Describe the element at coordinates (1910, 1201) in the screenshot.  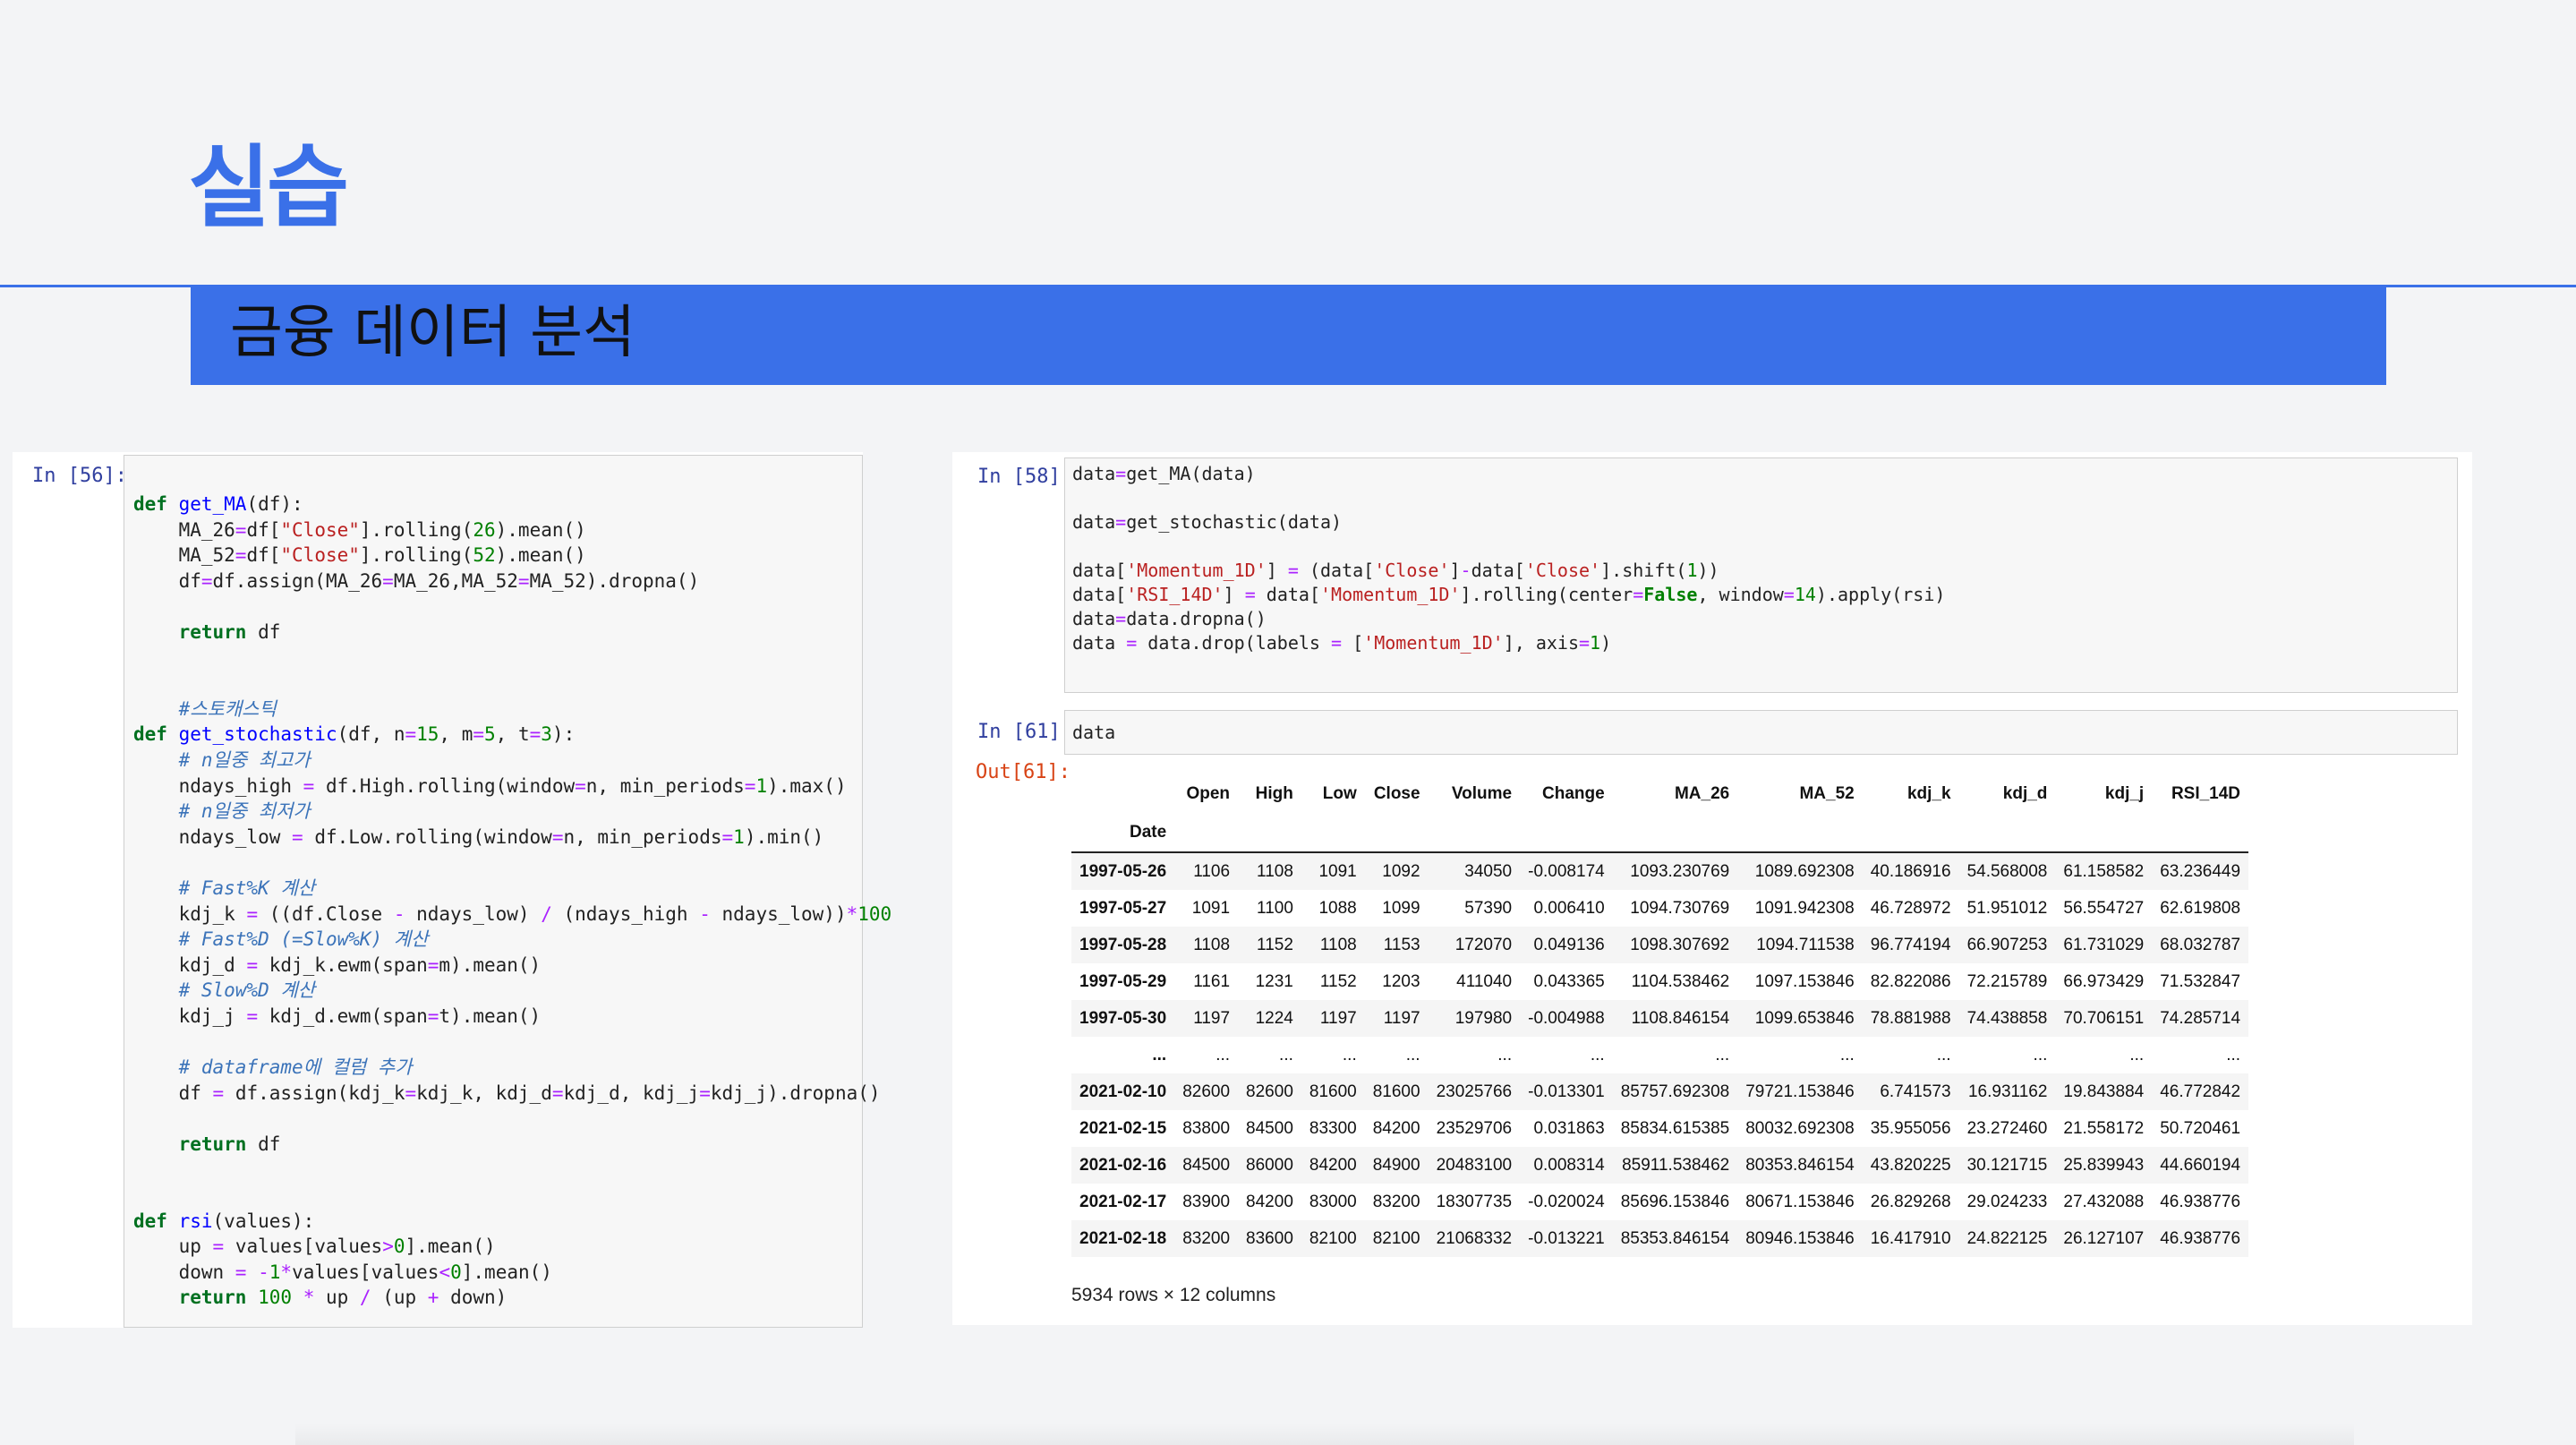
I see `dataframe-cell: 26.829268` at that location.